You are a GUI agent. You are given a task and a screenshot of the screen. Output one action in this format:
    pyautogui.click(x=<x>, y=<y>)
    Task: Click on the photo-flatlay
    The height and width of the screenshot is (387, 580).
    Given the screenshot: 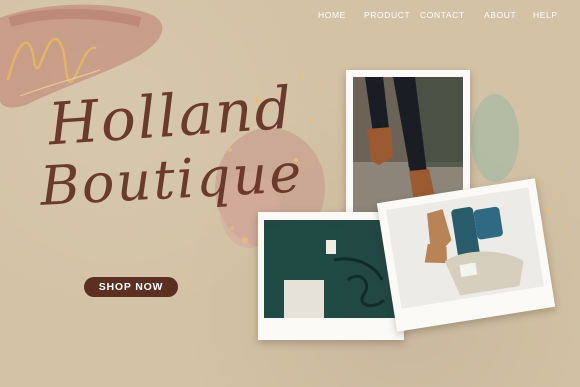 What is the action you would take?
    pyautogui.click(x=464, y=248)
    